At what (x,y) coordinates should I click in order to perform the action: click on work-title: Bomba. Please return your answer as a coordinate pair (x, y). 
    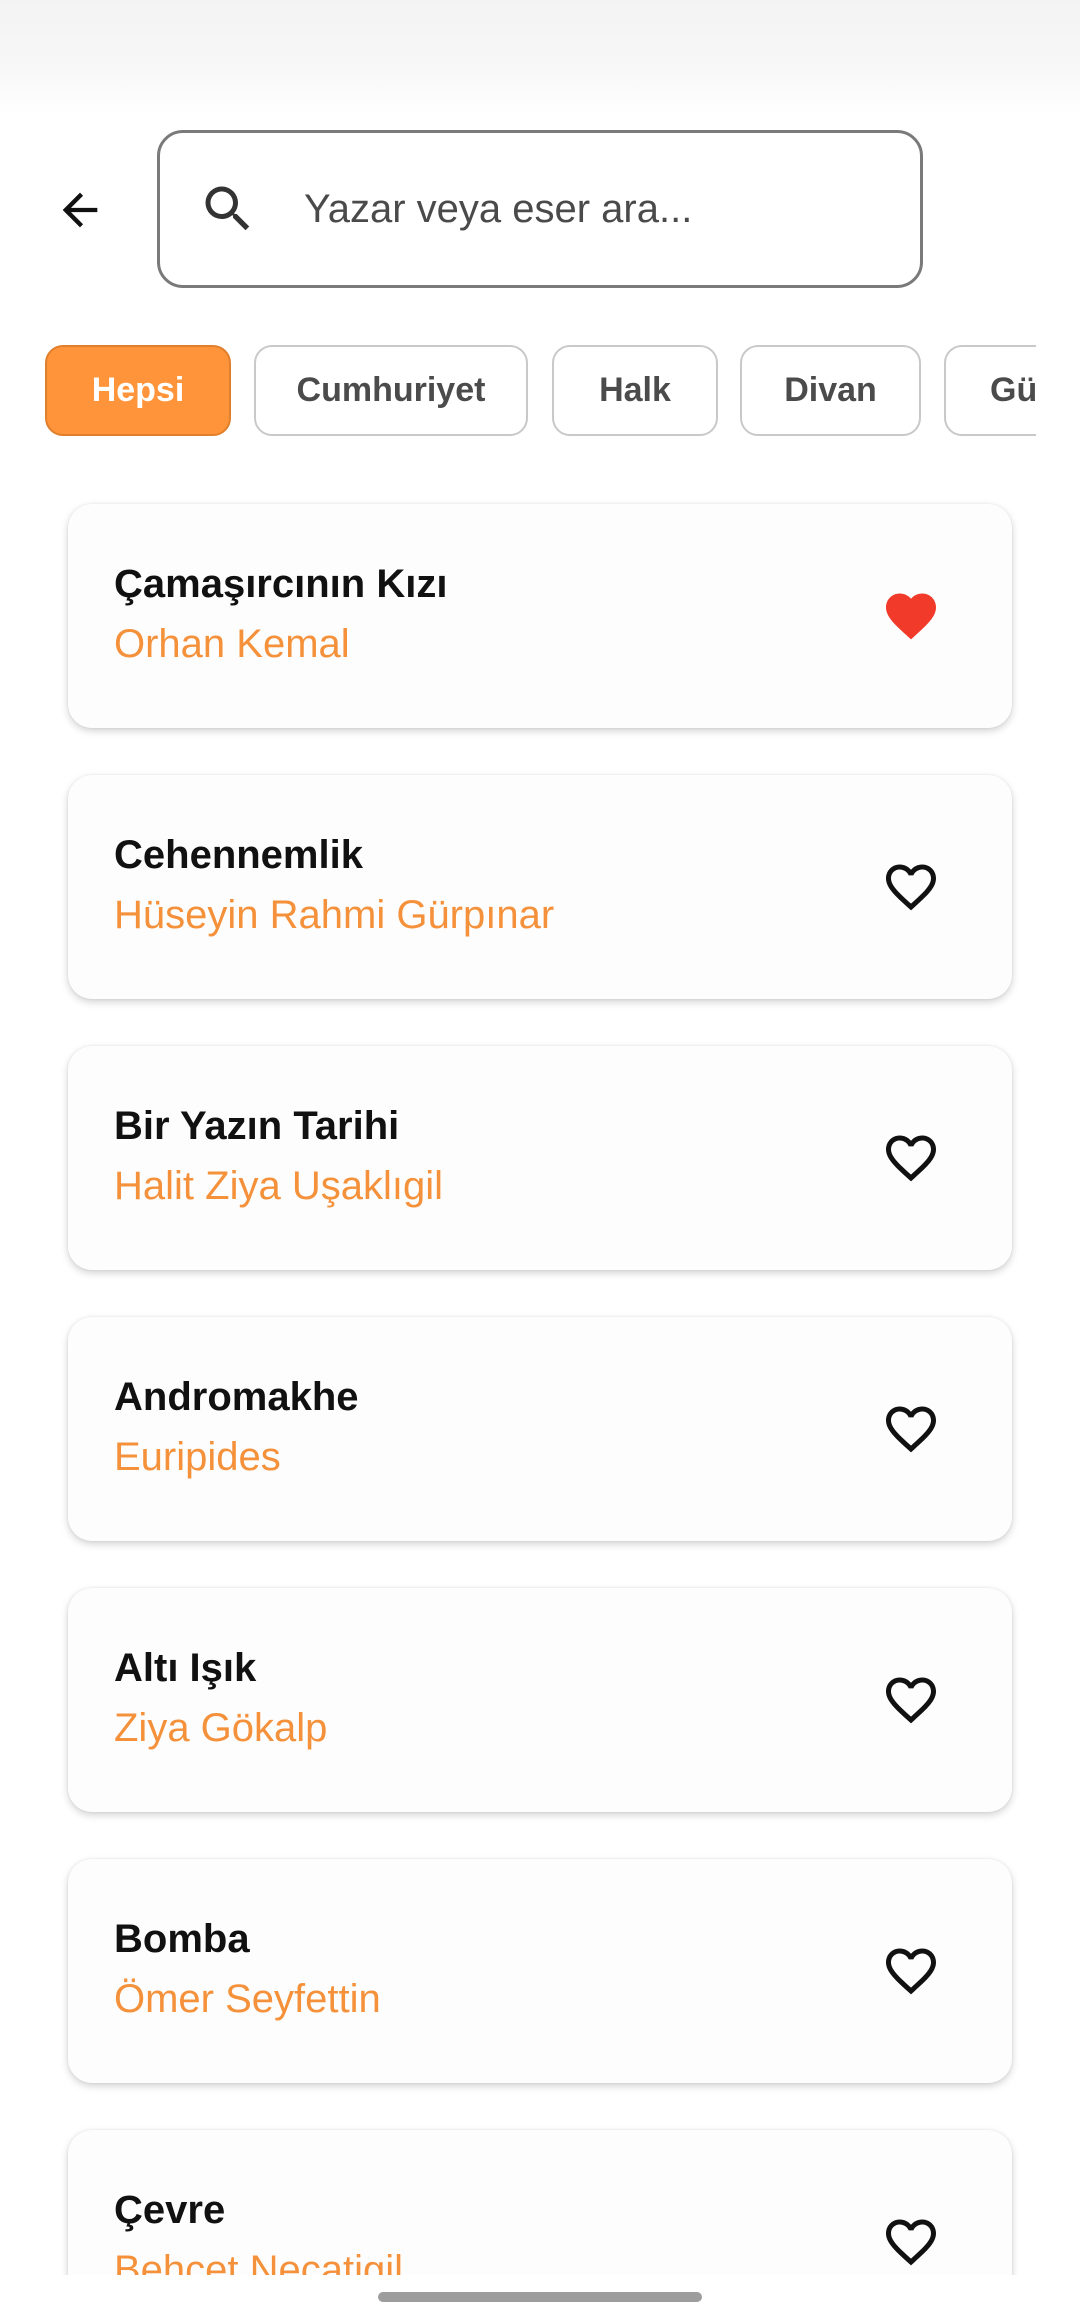
    Looking at the image, I should click on (182, 1939).